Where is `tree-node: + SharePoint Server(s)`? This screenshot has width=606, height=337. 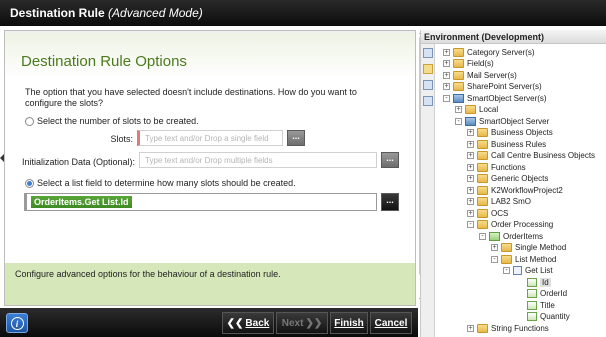 tree-node: + SharePoint Server(s) is located at coordinates (492, 87).